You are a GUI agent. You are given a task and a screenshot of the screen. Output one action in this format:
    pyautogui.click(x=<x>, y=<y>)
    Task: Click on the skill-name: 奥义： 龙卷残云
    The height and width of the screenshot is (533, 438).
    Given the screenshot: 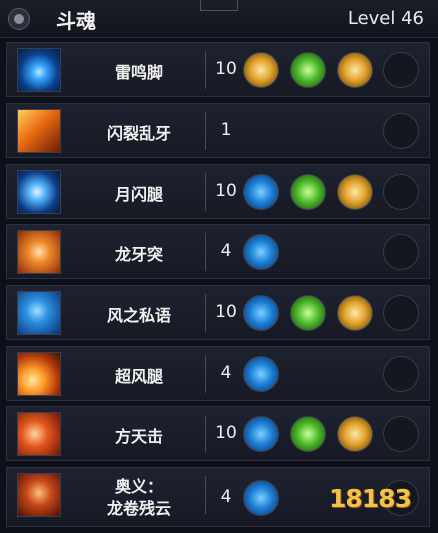 What is the action you would take?
    pyautogui.click(x=139, y=498)
    